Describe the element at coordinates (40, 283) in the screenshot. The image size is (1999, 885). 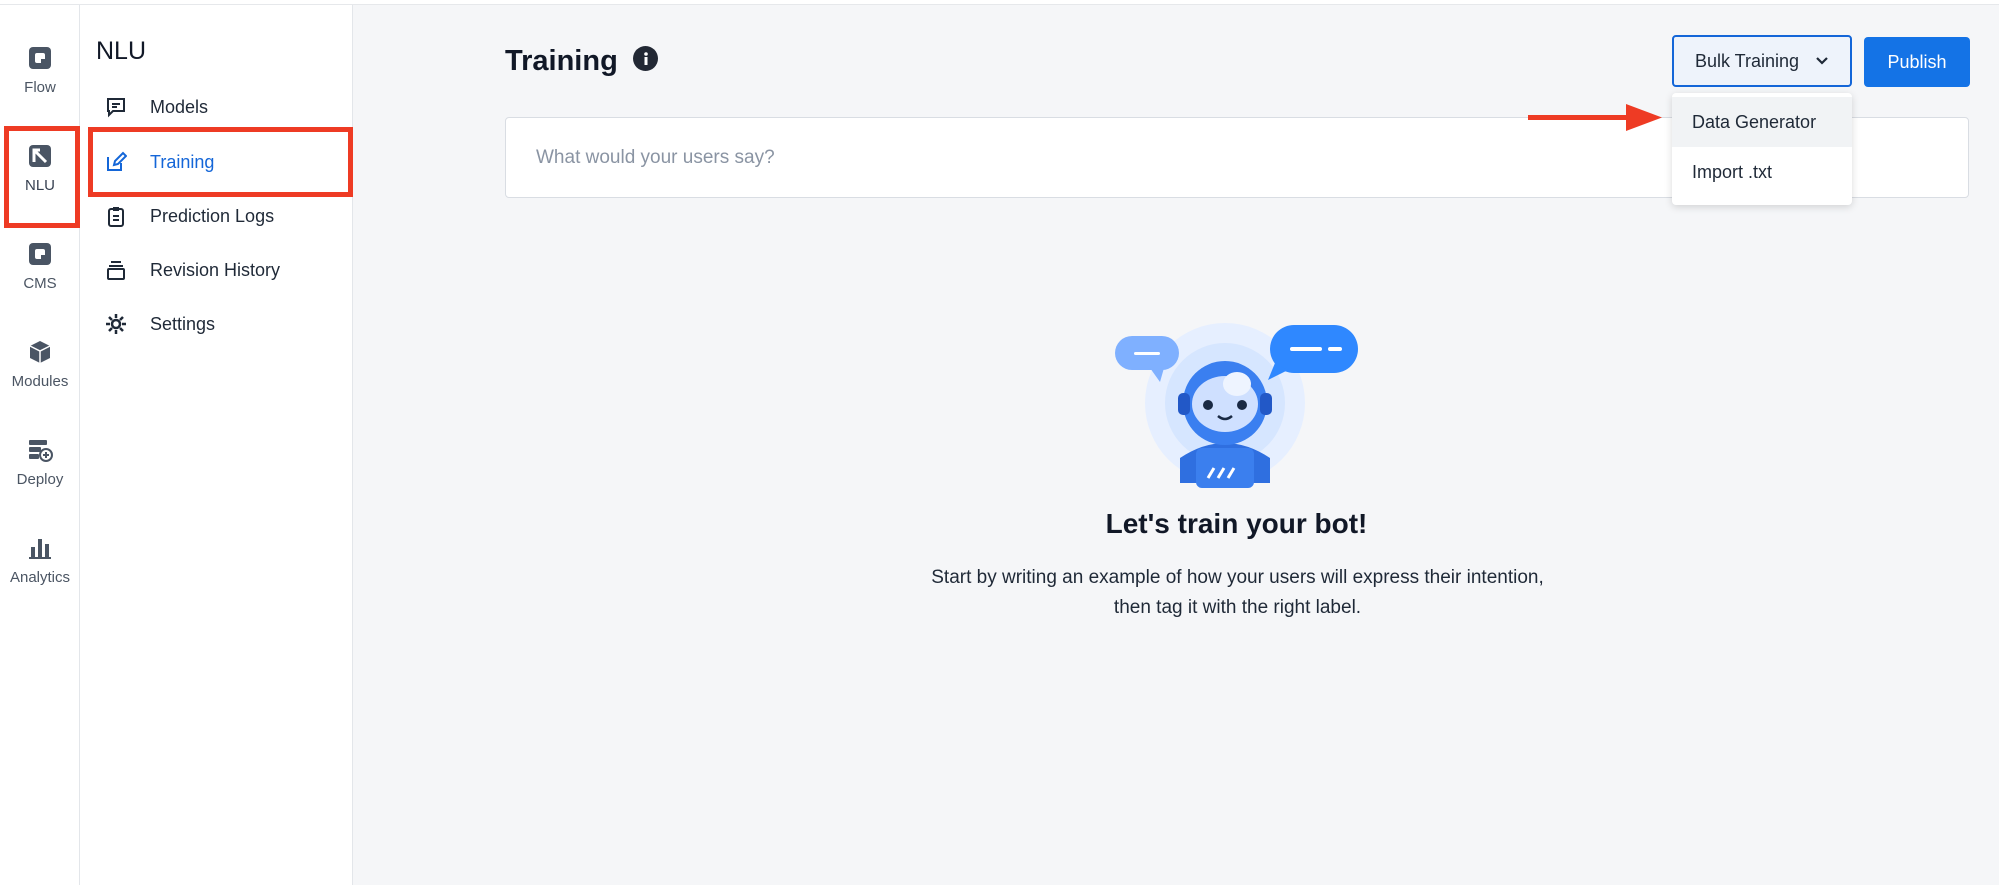
I see `rail-item-label: CMS` at that location.